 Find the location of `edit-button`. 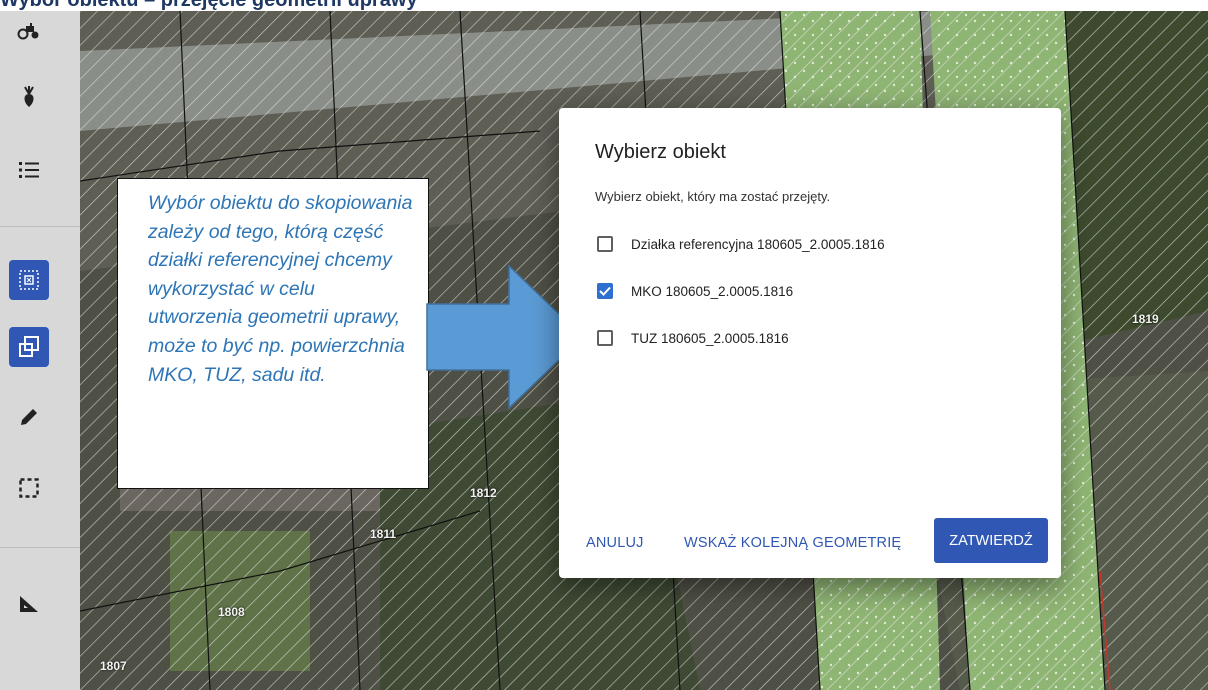

edit-button is located at coordinates (29, 417).